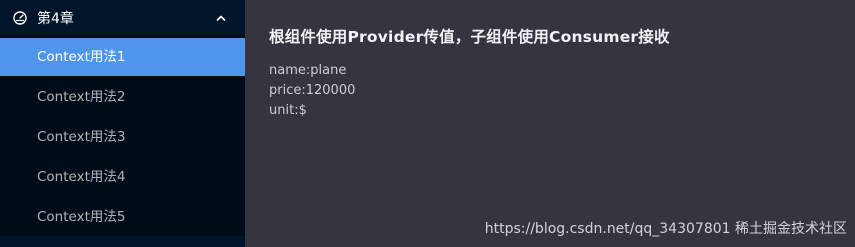 The height and width of the screenshot is (247, 855). What do you see at coordinates (122, 97) in the screenshot?
I see `menu-item-context-2: Context用法2` at bounding box center [122, 97].